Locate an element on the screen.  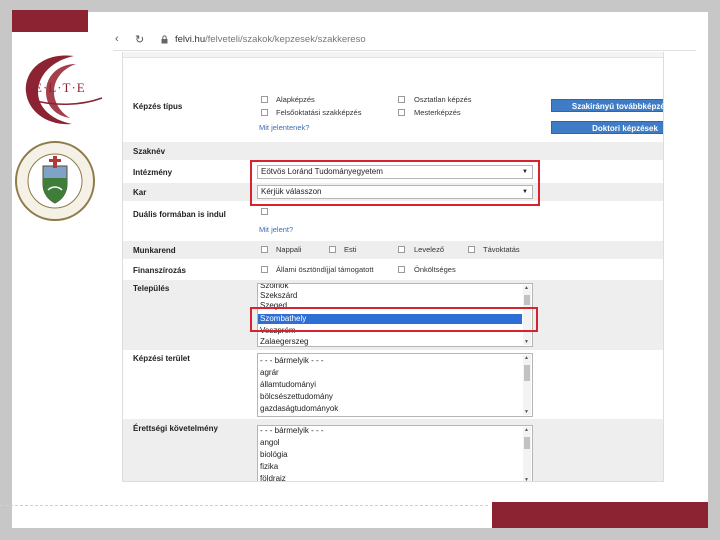
row-dualis: Duális formában is indul Mit jelent? is located at coordinates (393, 223).